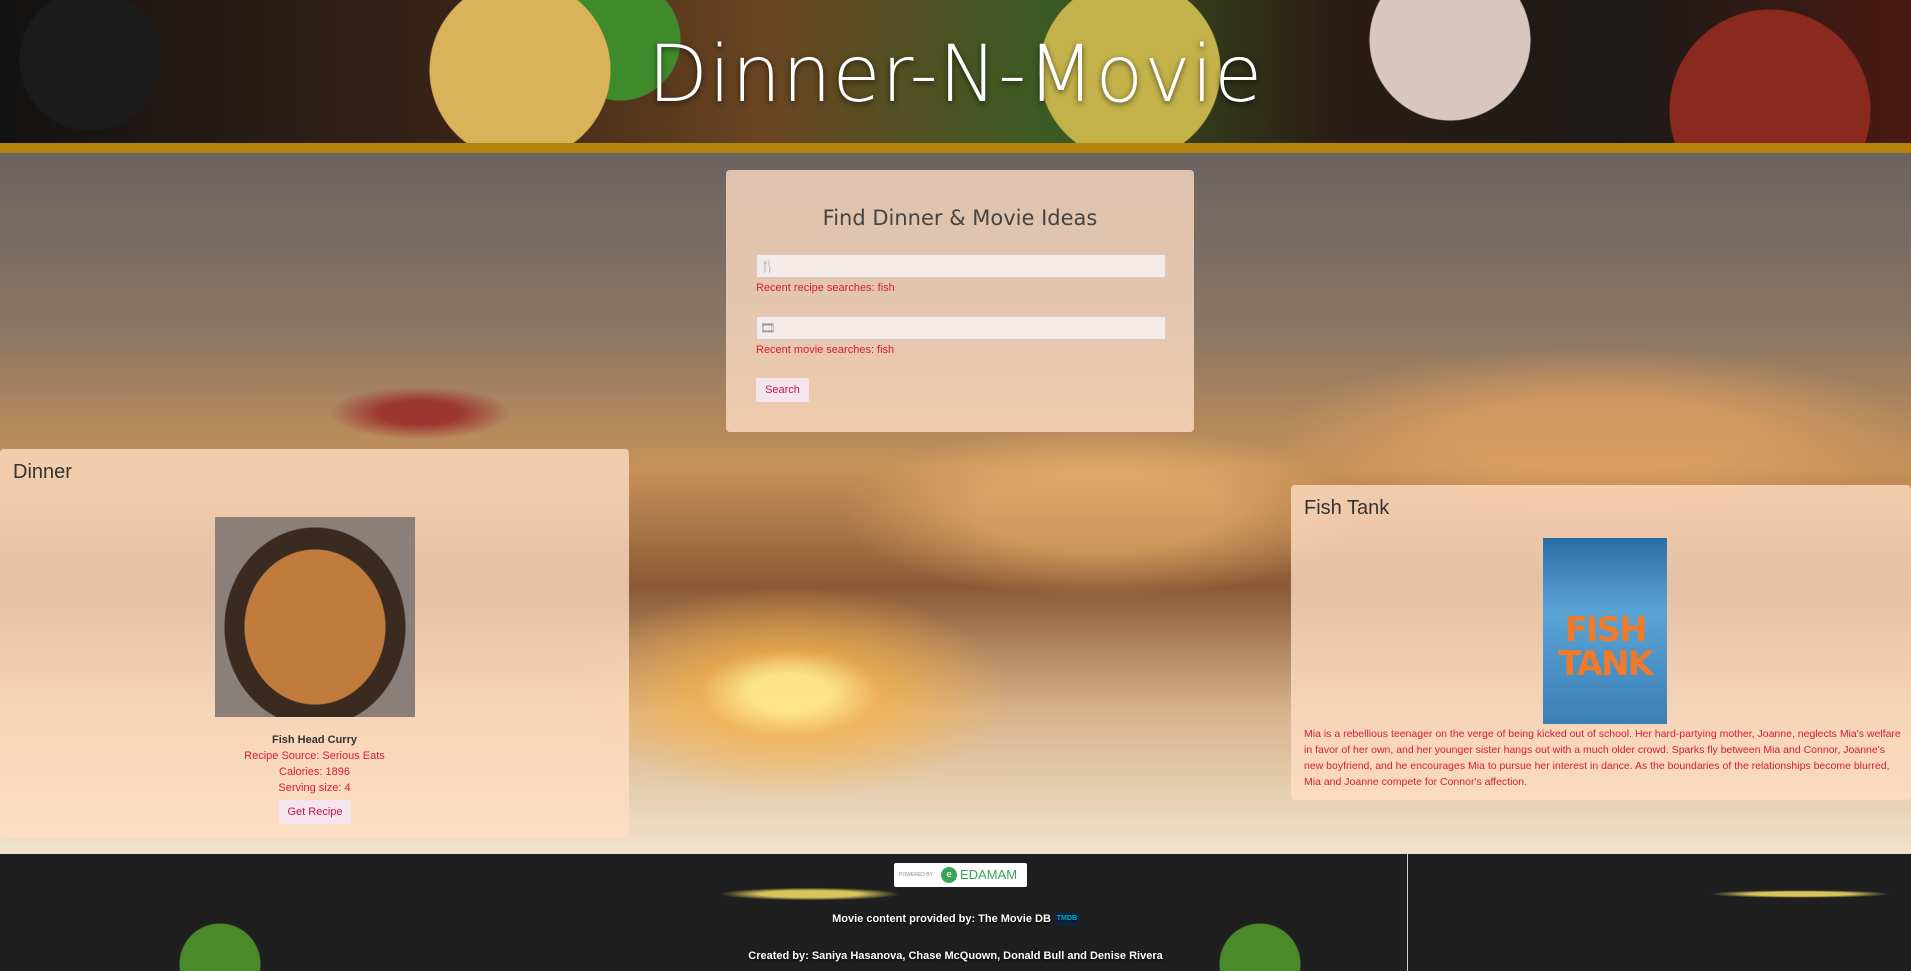 This screenshot has width=1911, height=971. What do you see at coordinates (960, 218) in the screenshot?
I see `search-title: Find Dinner & Movie Ideas` at bounding box center [960, 218].